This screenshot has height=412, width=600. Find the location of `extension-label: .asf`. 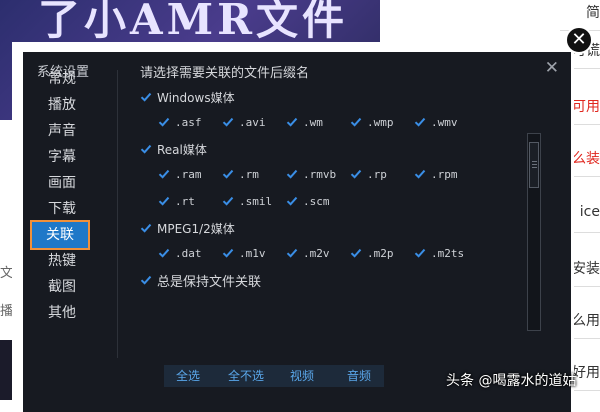

extension-label: .asf is located at coordinates (188, 122).